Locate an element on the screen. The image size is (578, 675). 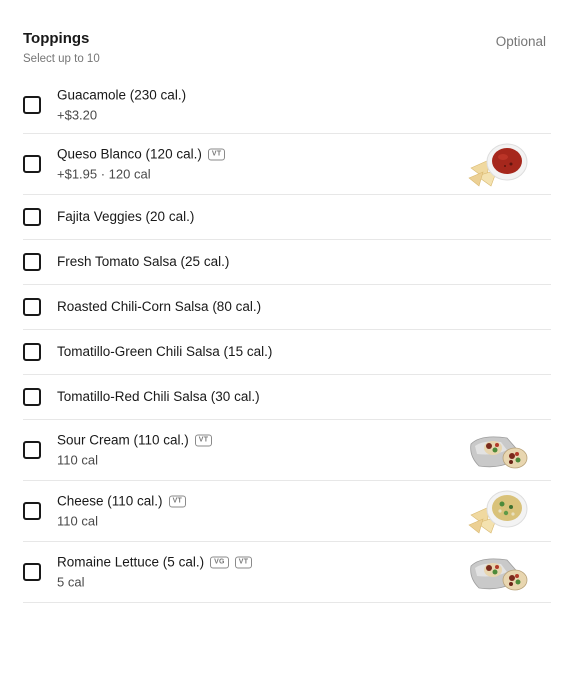
topping-text: Tomatillo-Red Chili Salsa (30 cal.) is located at coordinates (158, 397).